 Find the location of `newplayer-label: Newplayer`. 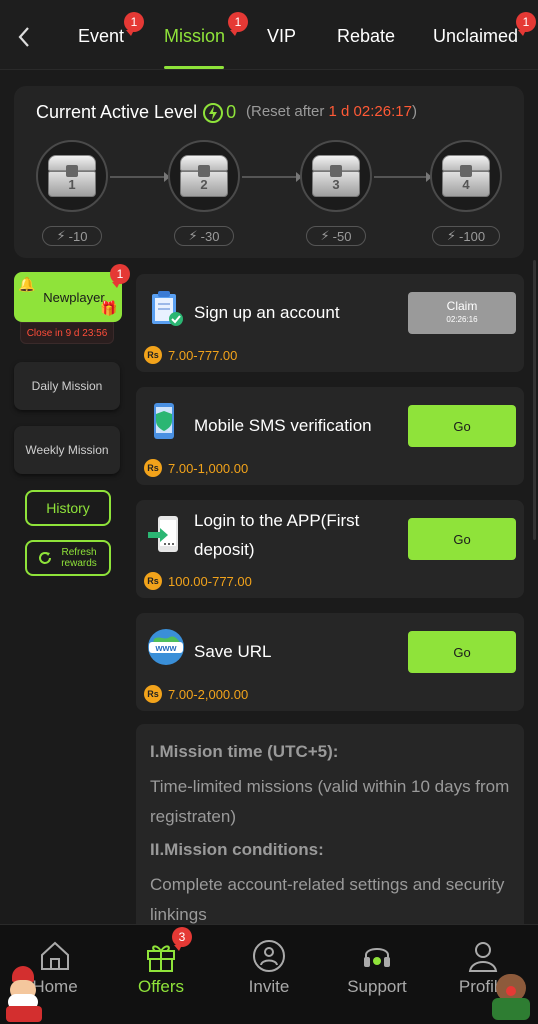

newplayer-label: Newplayer is located at coordinates (74, 297).